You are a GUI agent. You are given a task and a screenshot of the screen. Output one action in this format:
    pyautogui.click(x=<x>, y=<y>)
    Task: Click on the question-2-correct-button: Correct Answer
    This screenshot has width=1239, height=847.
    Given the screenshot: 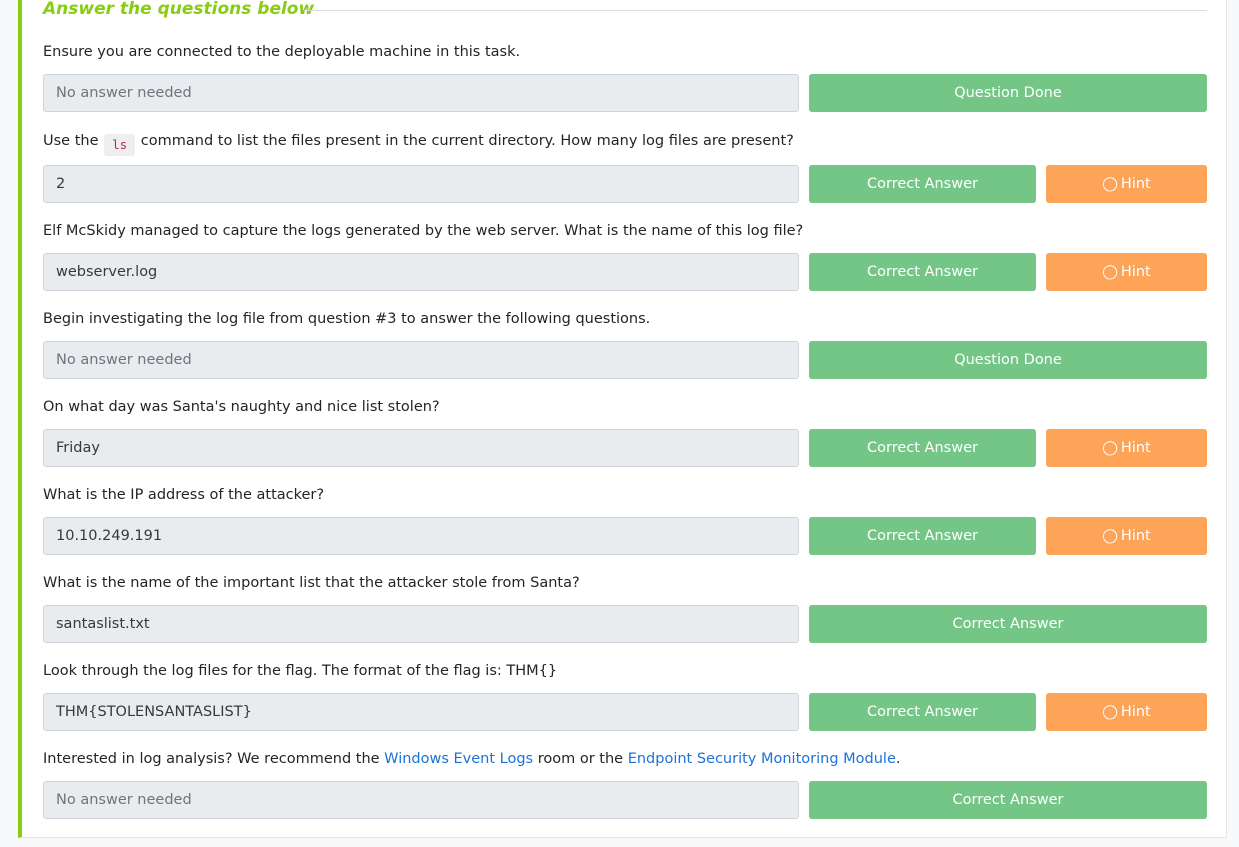 What is the action you would take?
    pyautogui.click(x=922, y=184)
    